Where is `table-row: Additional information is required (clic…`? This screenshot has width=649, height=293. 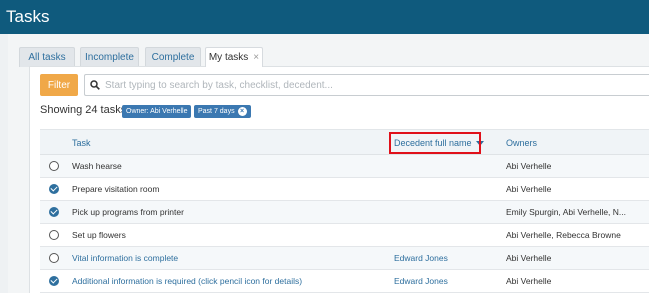
table-row: Additional information is required (clic… is located at coordinates (344, 281).